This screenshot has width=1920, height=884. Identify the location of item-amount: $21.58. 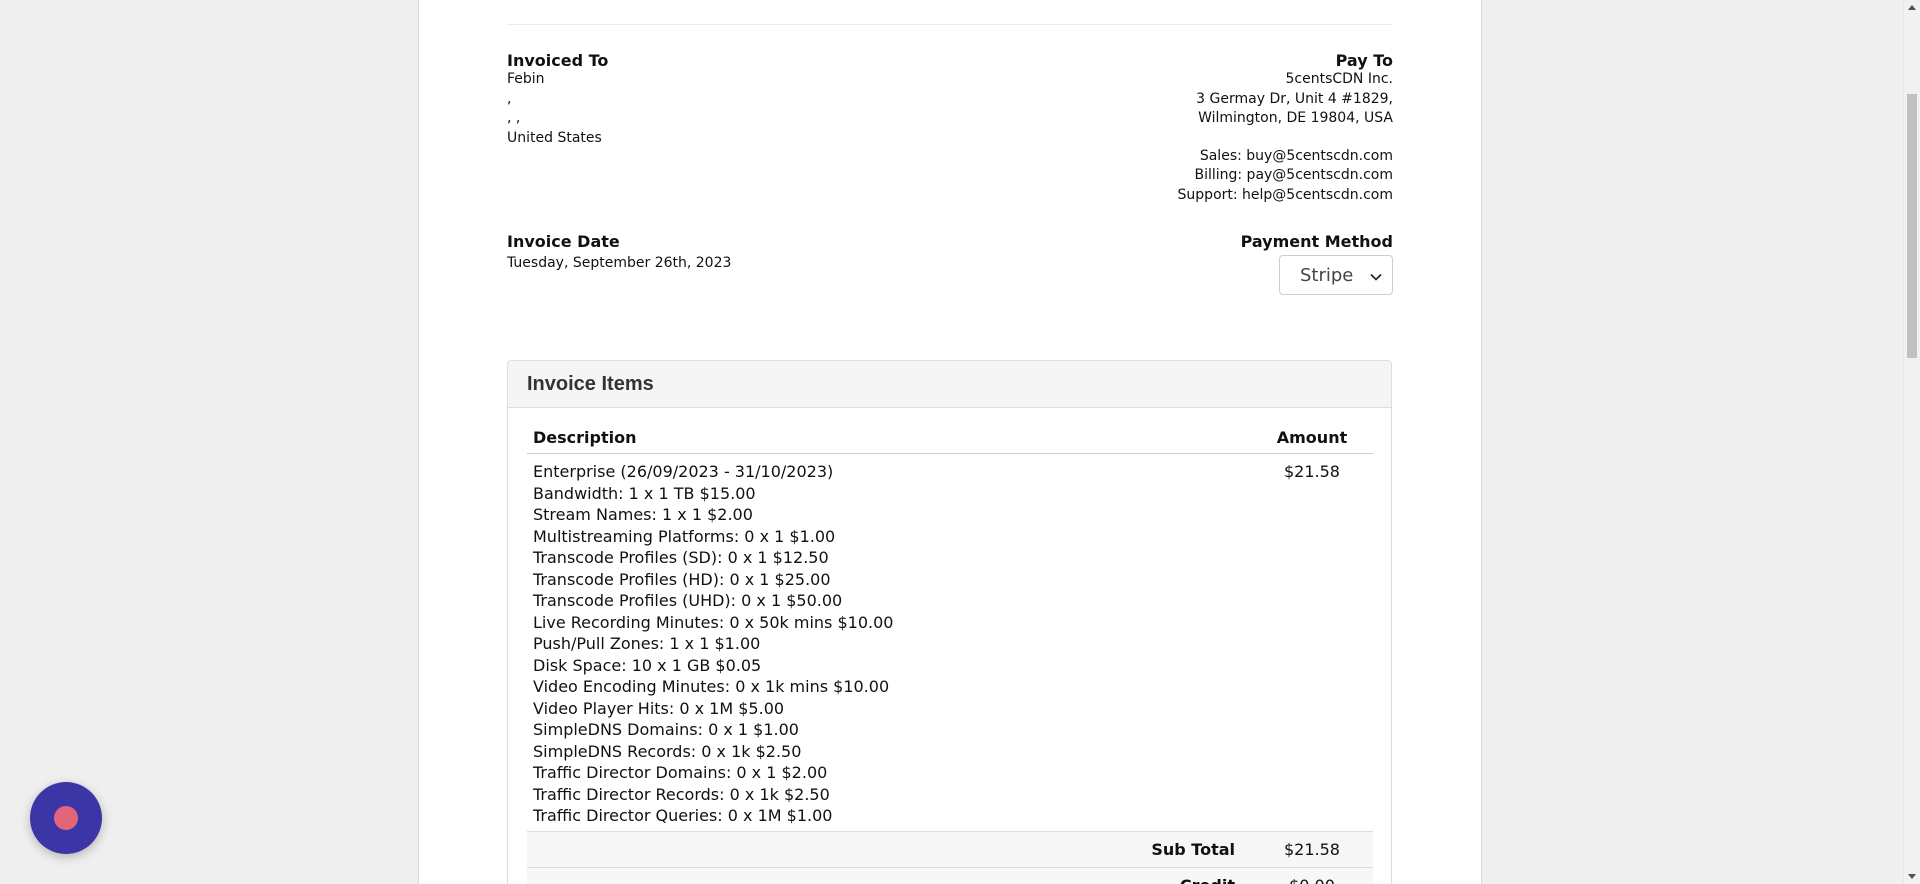
(1312, 471).